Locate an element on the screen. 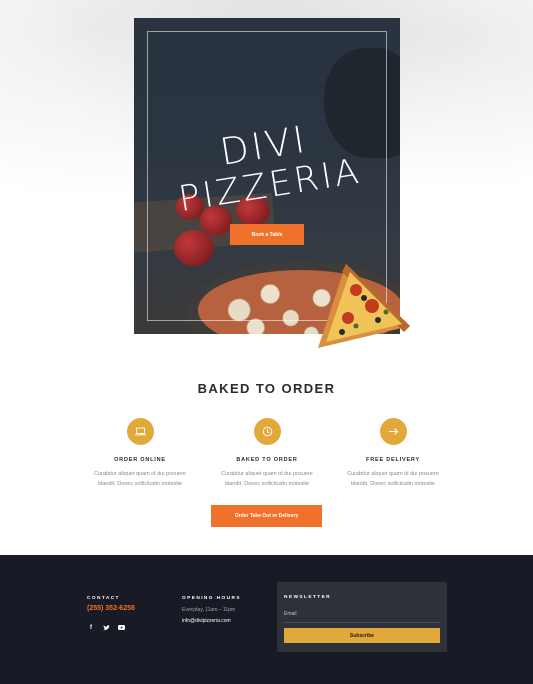  arrow-right-icon is located at coordinates (393, 431).